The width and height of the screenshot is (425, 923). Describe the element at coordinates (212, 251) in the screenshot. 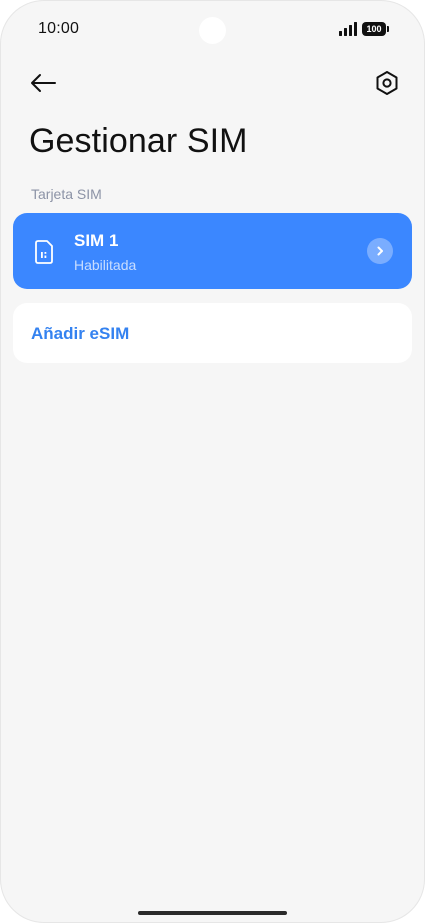

I see `sim-1-item: SIM 1 Habilitada` at that location.